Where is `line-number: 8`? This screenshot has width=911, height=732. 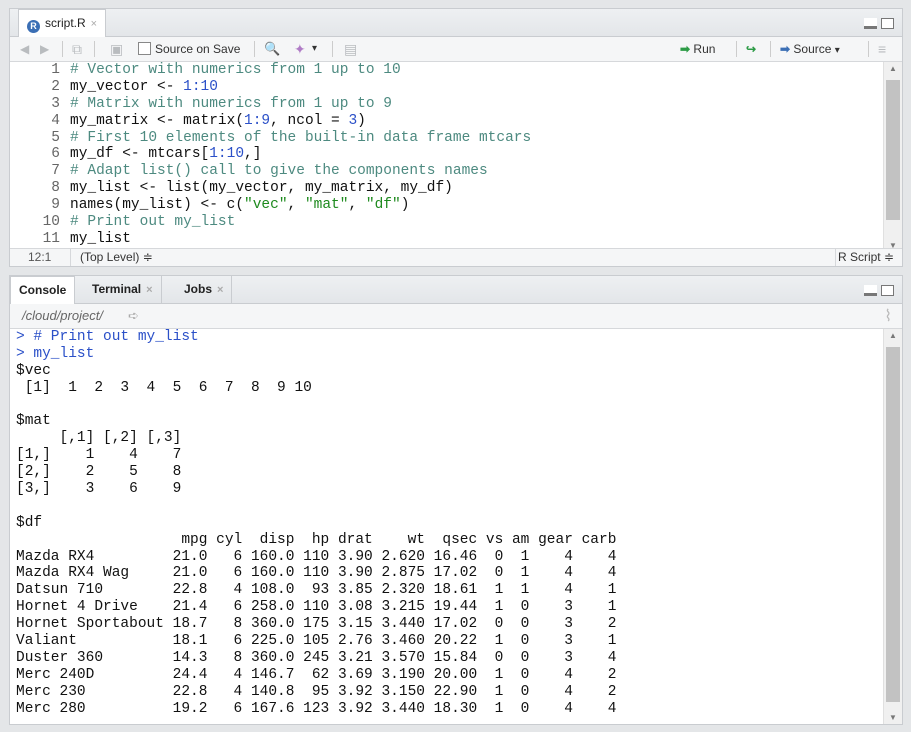 line-number: 8 is located at coordinates (55, 188).